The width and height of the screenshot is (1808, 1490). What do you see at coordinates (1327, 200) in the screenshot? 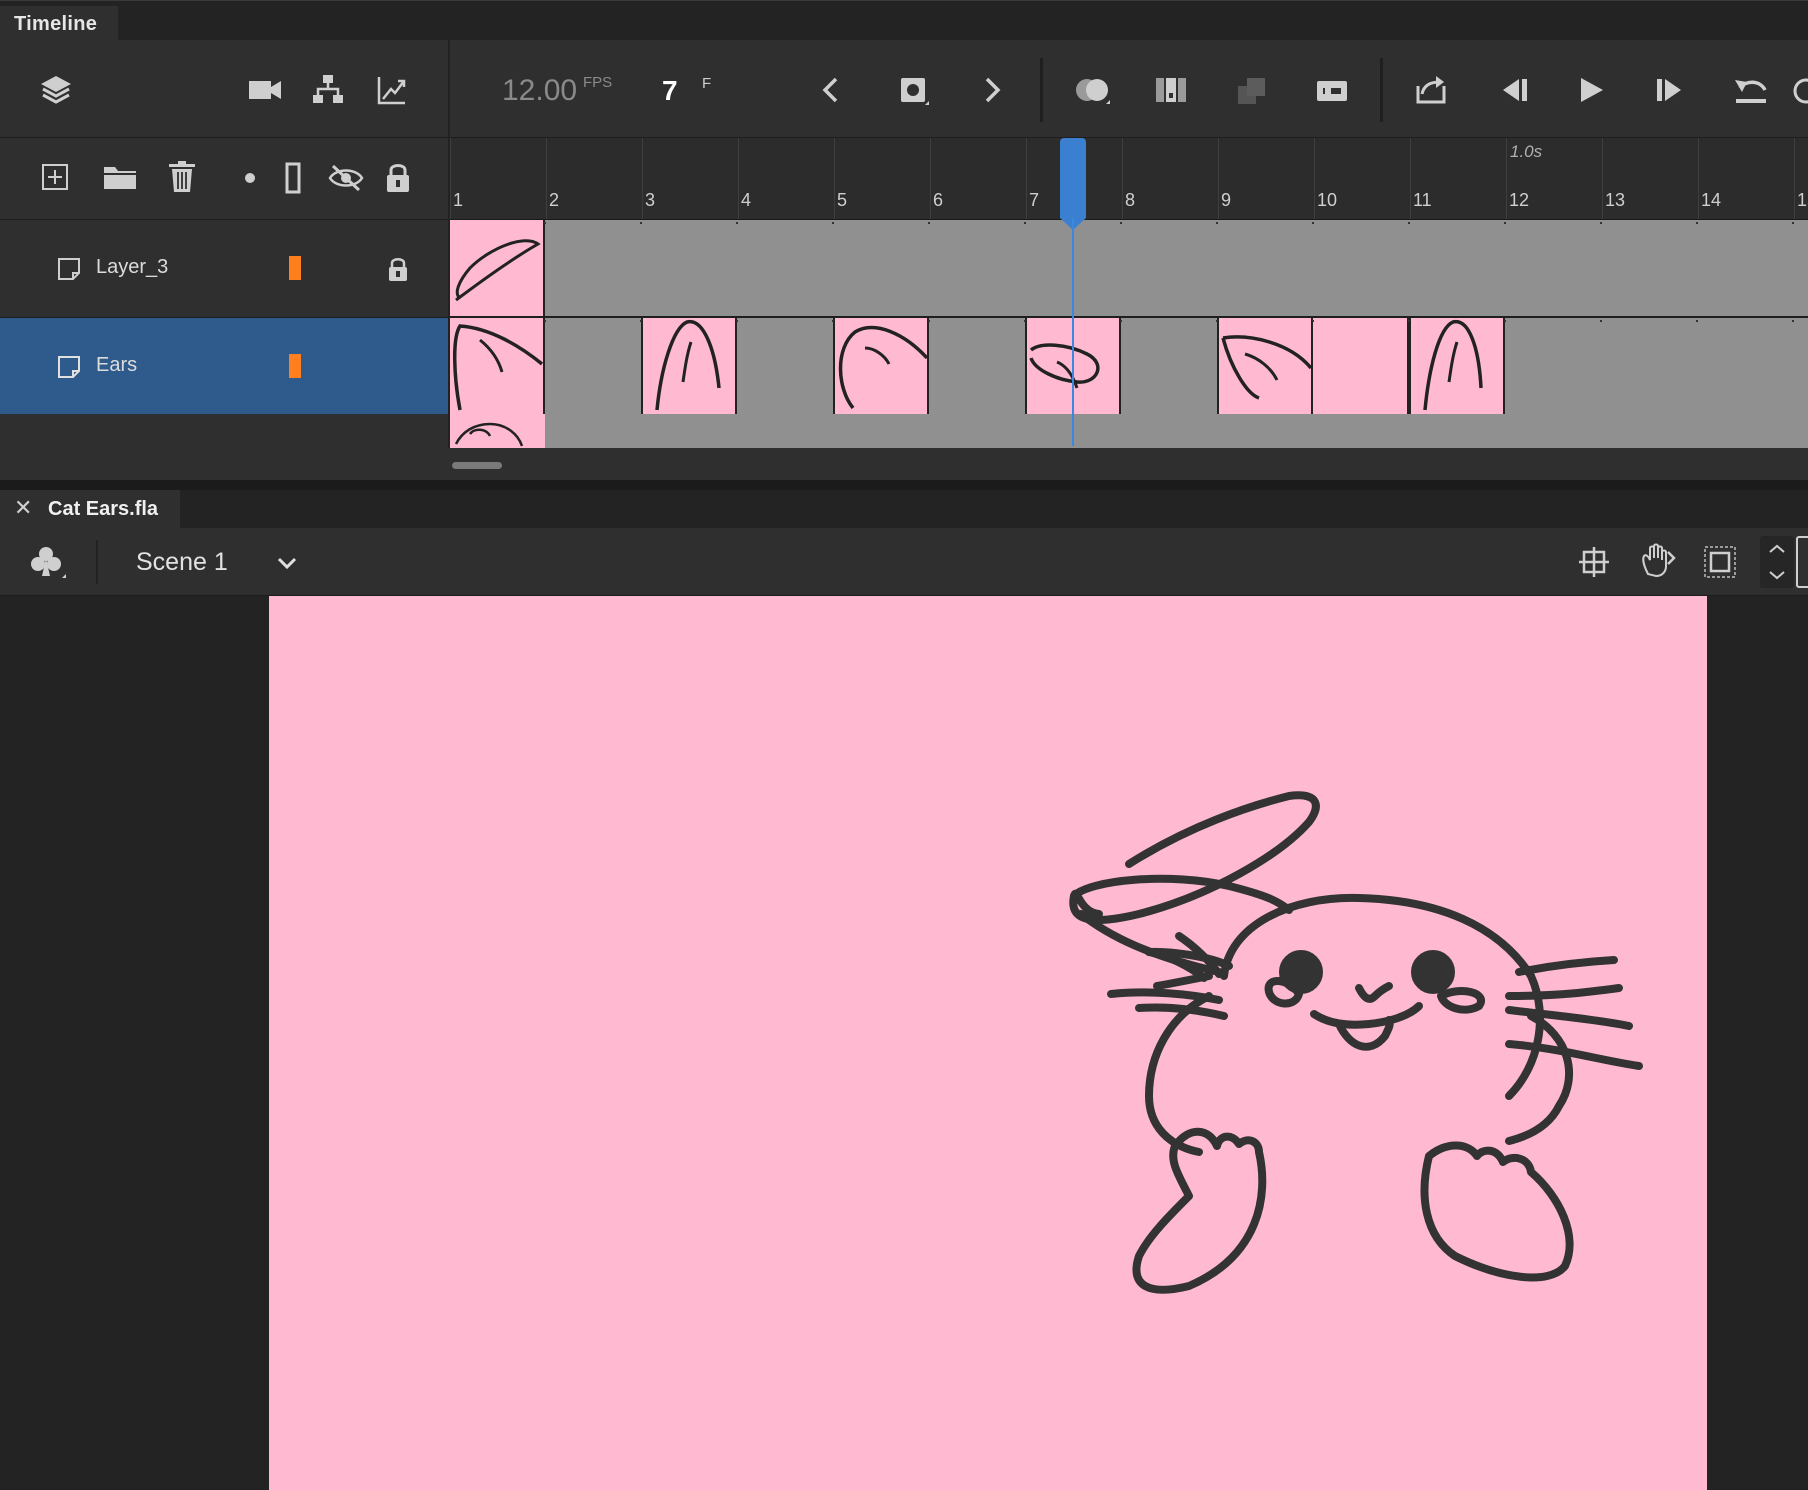
I see `ruler-frame-number: 10` at bounding box center [1327, 200].